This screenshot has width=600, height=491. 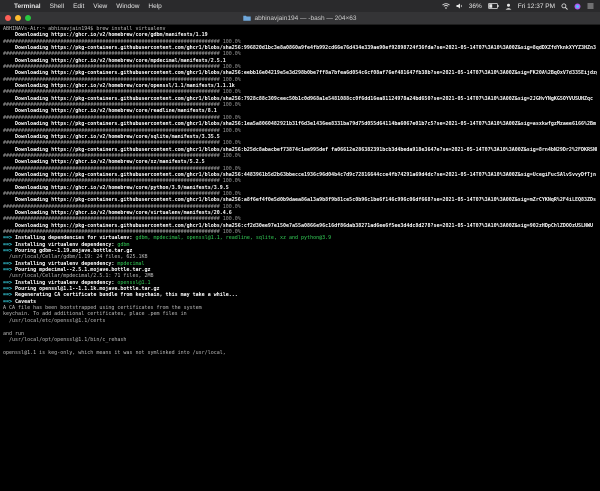 What do you see at coordinates (127, 6) in the screenshot?
I see `menu-window: Window` at bounding box center [127, 6].